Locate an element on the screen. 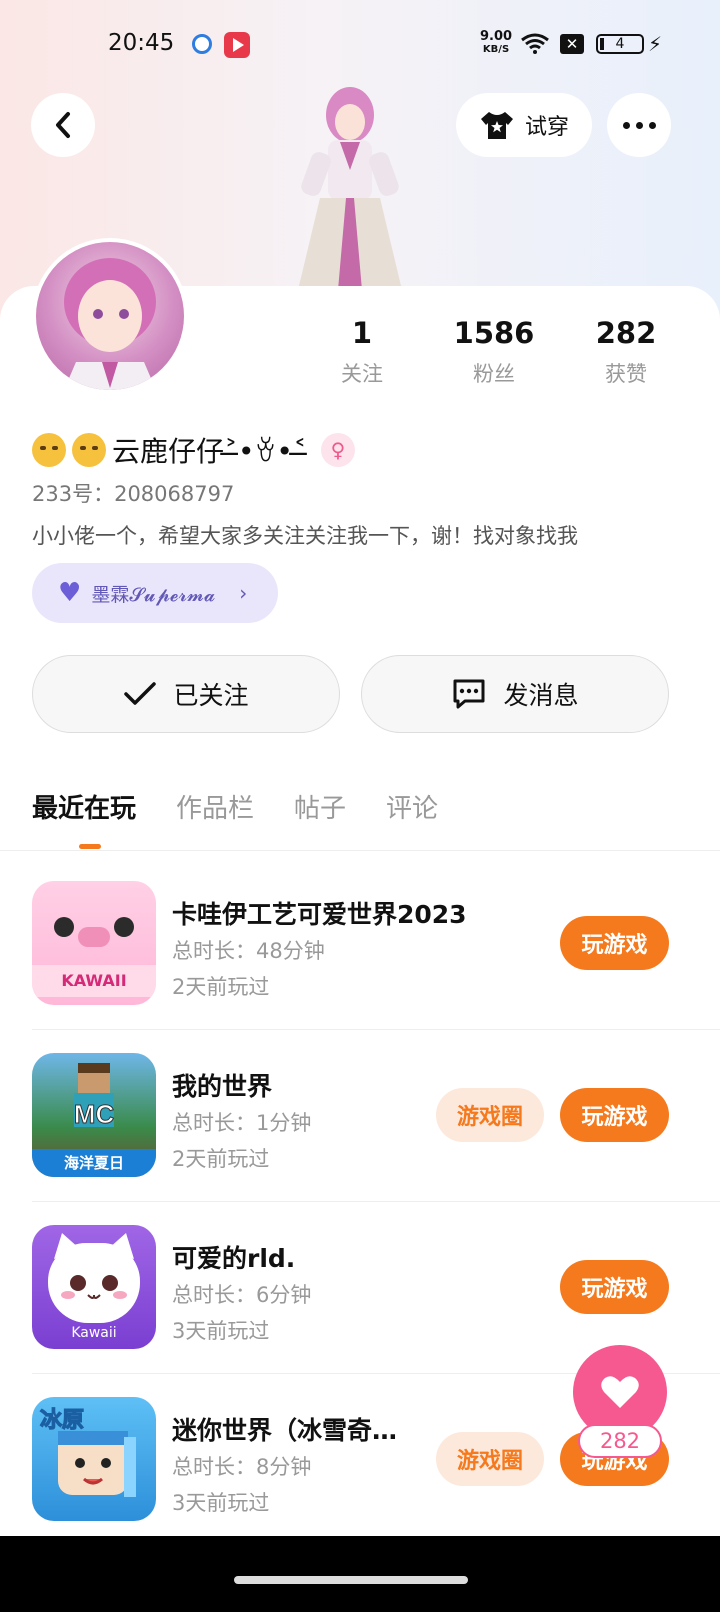 The height and width of the screenshot is (1612, 720). minecraft-game-icon: MC 海洋夏日 is located at coordinates (94, 1115).